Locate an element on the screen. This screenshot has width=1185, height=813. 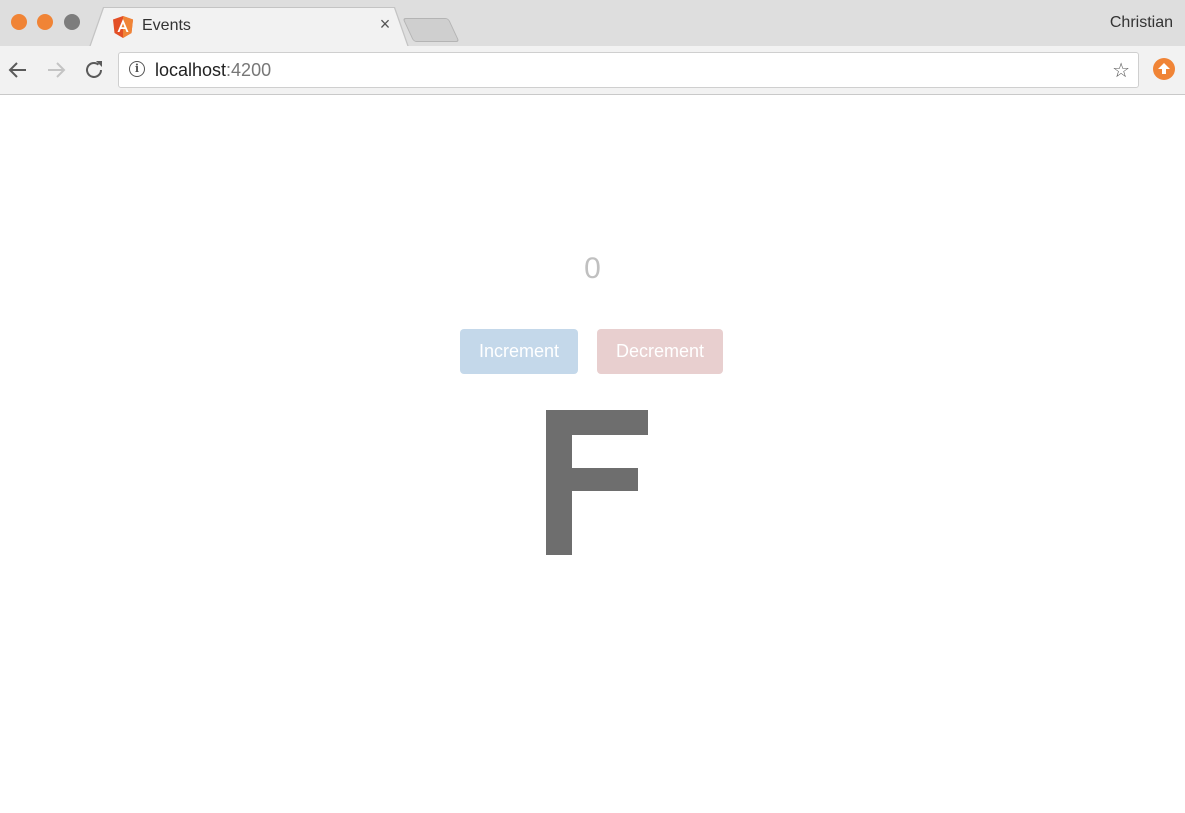
browser-toolbar: i localhost:4200 ☆ is located at coordinates (592, 70).